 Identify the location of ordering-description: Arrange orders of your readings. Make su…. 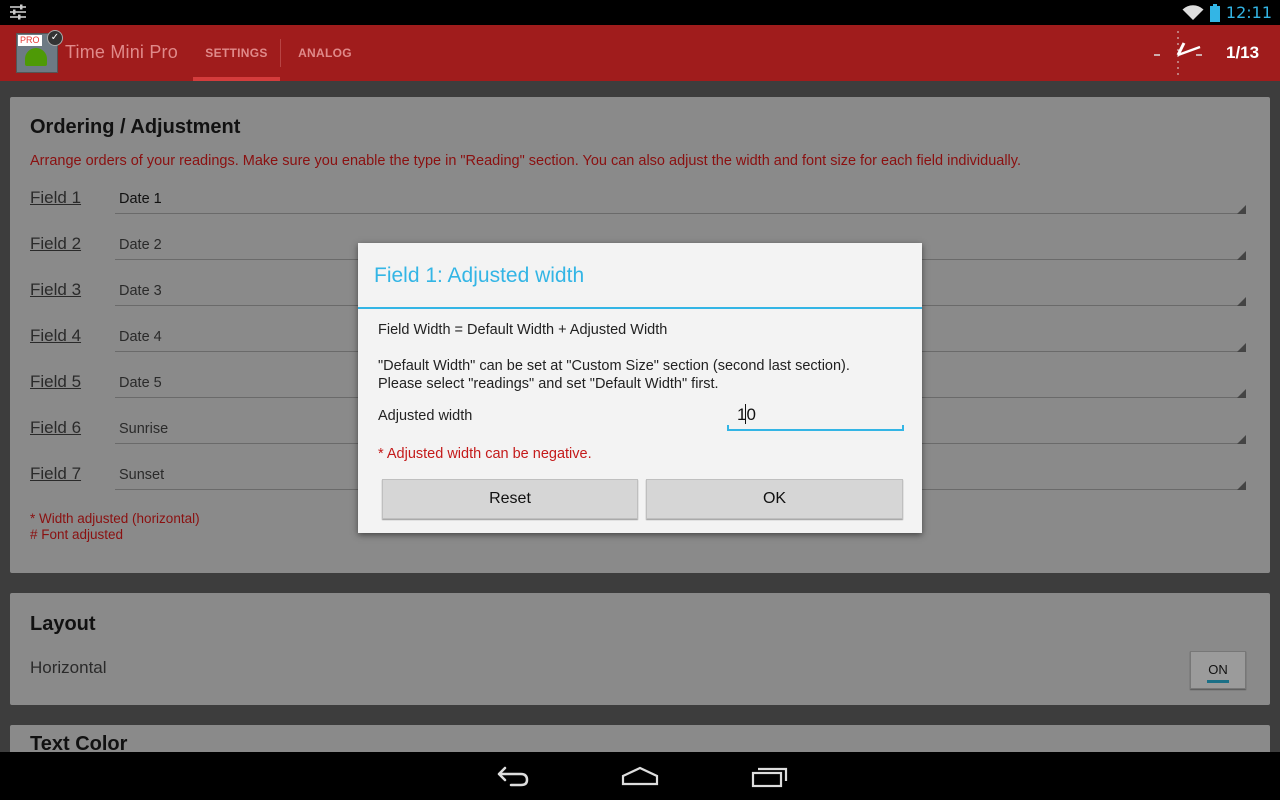
(525, 161).